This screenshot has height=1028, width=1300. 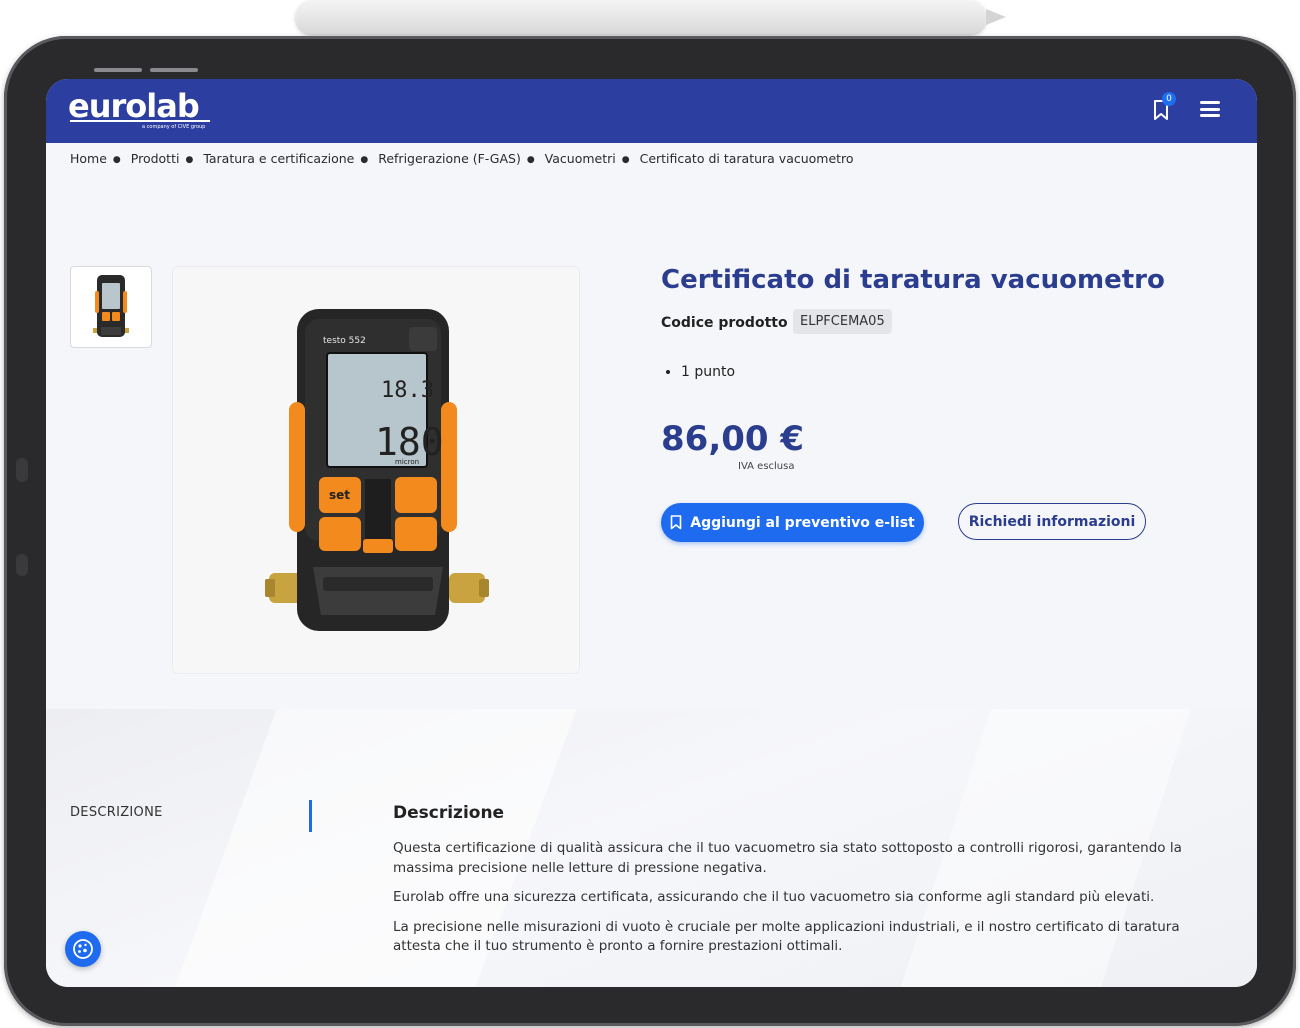 I want to click on breadcrumb-home: Home, so click(x=88, y=158).